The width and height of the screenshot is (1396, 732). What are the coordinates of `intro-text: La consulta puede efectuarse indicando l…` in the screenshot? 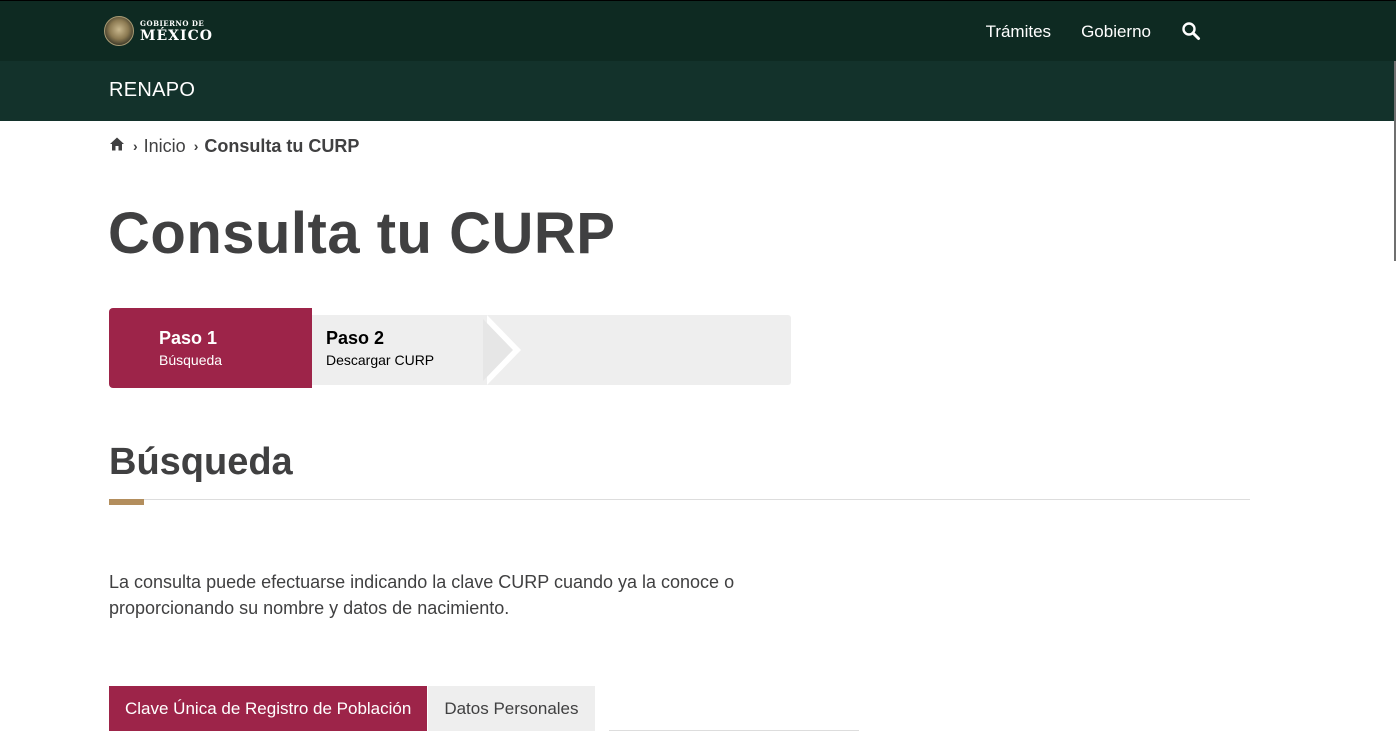 It's located at (422, 595).